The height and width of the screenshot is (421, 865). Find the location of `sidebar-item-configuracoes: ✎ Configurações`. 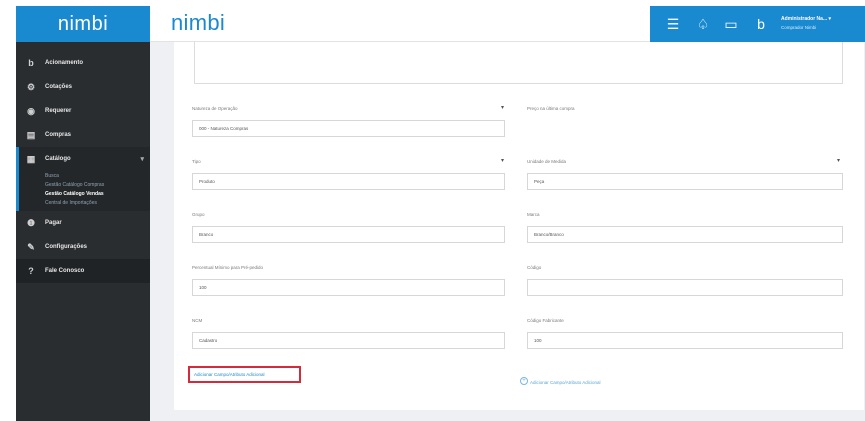

sidebar-item-configuracoes: ✎ Configurações is located at coordinates (83, 247).